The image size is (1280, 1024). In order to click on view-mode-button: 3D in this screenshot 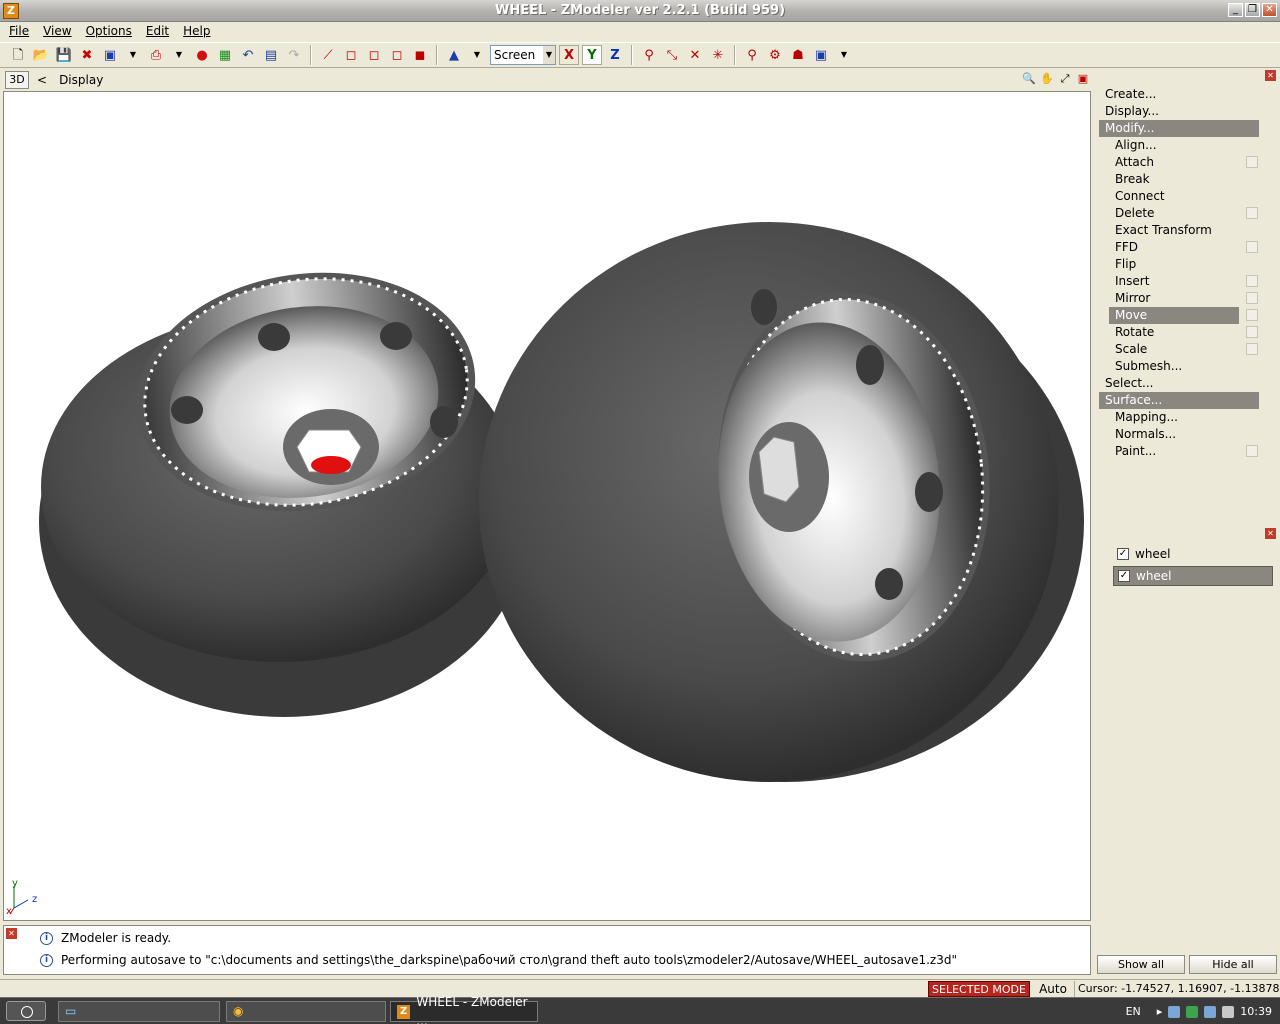, I will do `click(17, 80)`.